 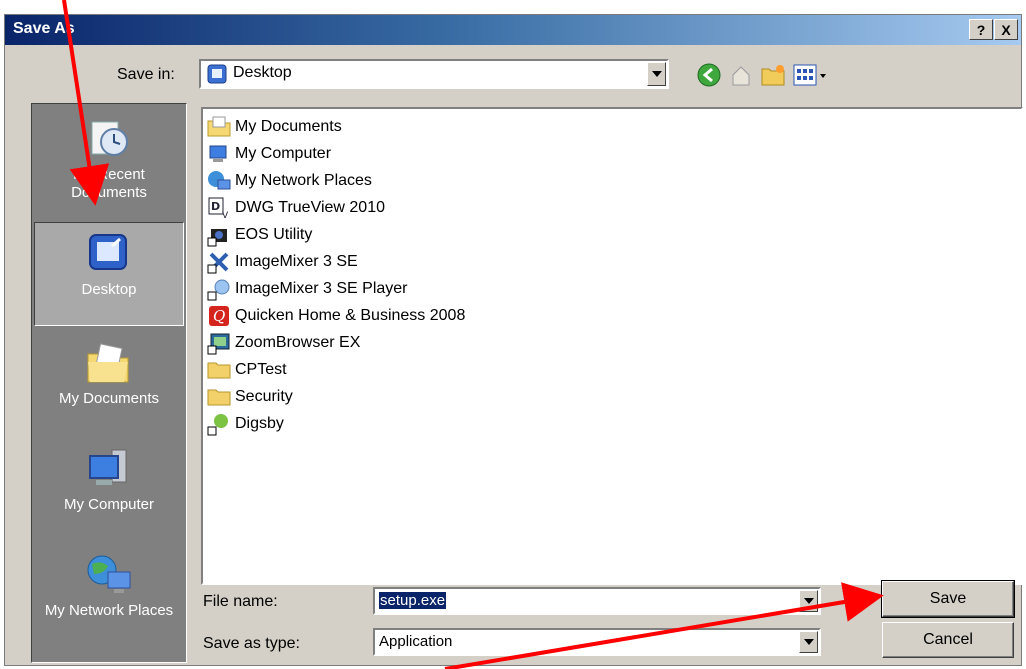 What do you see at coordinates (296, 208) in the screenshot?
I see `list-item: D V DWG TrueView 2010` at bounding box center [296, 208].